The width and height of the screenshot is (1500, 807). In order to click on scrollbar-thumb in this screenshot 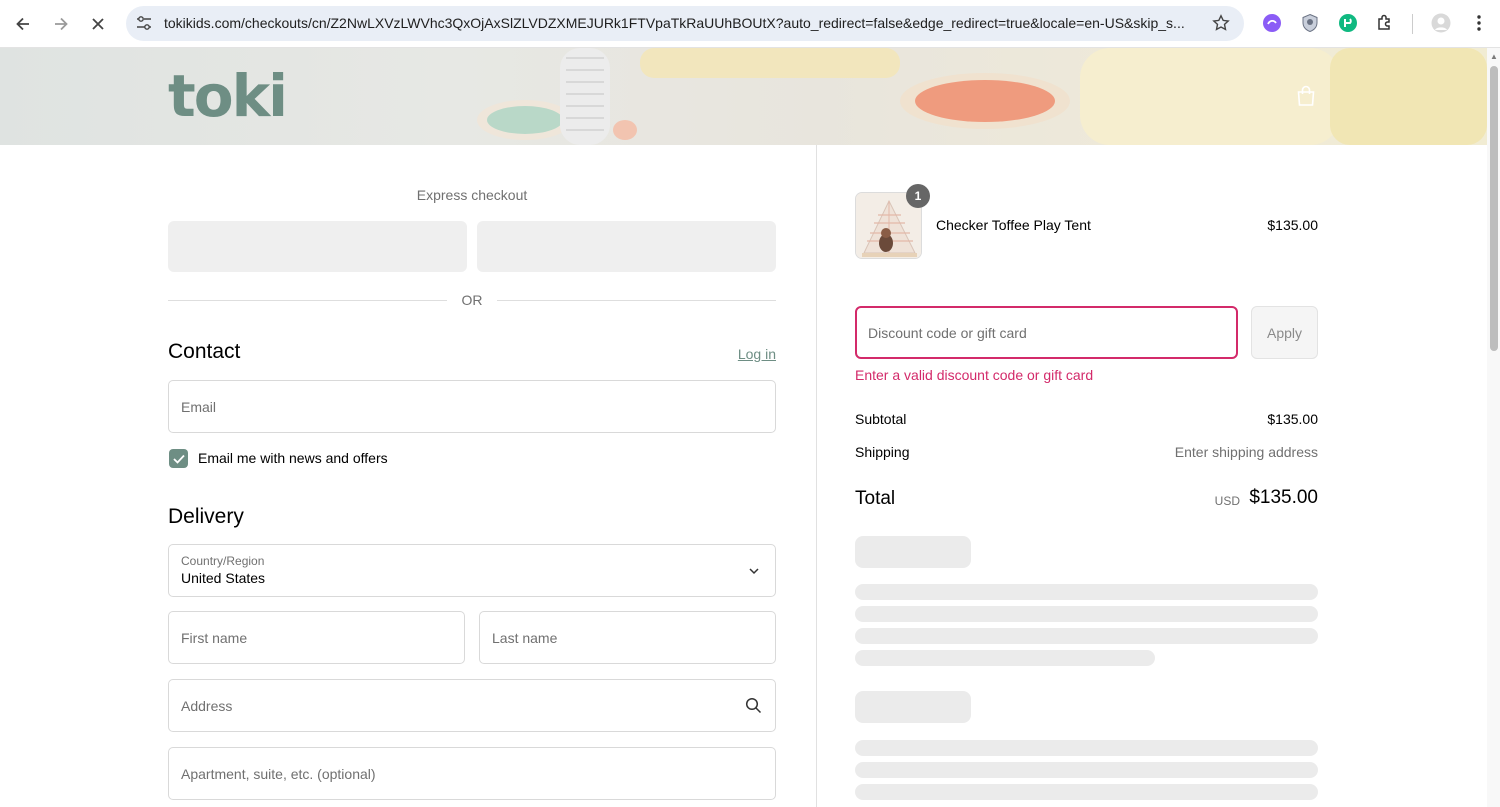, I will do `click(1494, 208)`.